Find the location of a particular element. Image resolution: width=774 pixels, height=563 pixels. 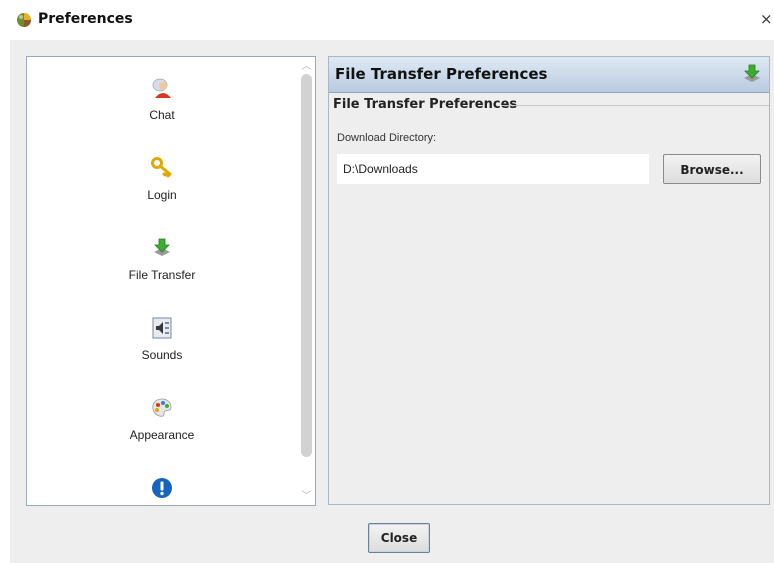

sidebar-item-sounds: Sounds is located at coordinates (162, 354).